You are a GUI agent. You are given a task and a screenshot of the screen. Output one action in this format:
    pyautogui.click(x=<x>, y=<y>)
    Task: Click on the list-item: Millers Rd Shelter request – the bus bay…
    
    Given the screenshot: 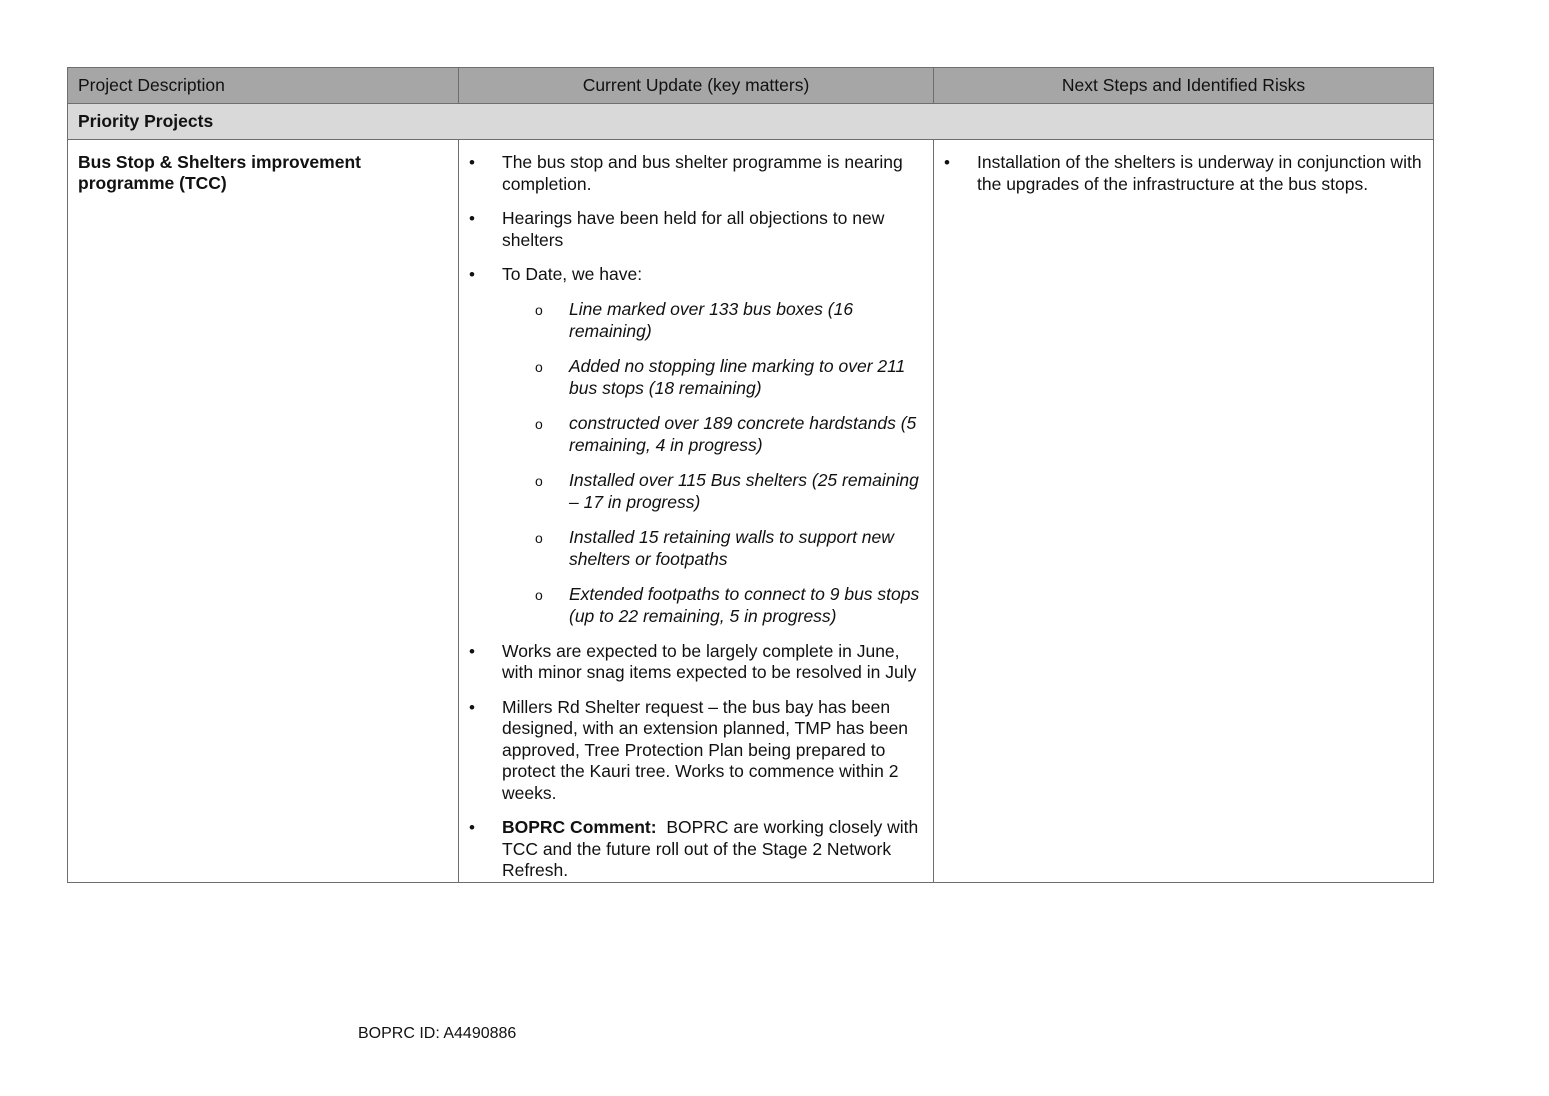 What is the action you would take?
    pyautogui.click(x=696, y=751)
    